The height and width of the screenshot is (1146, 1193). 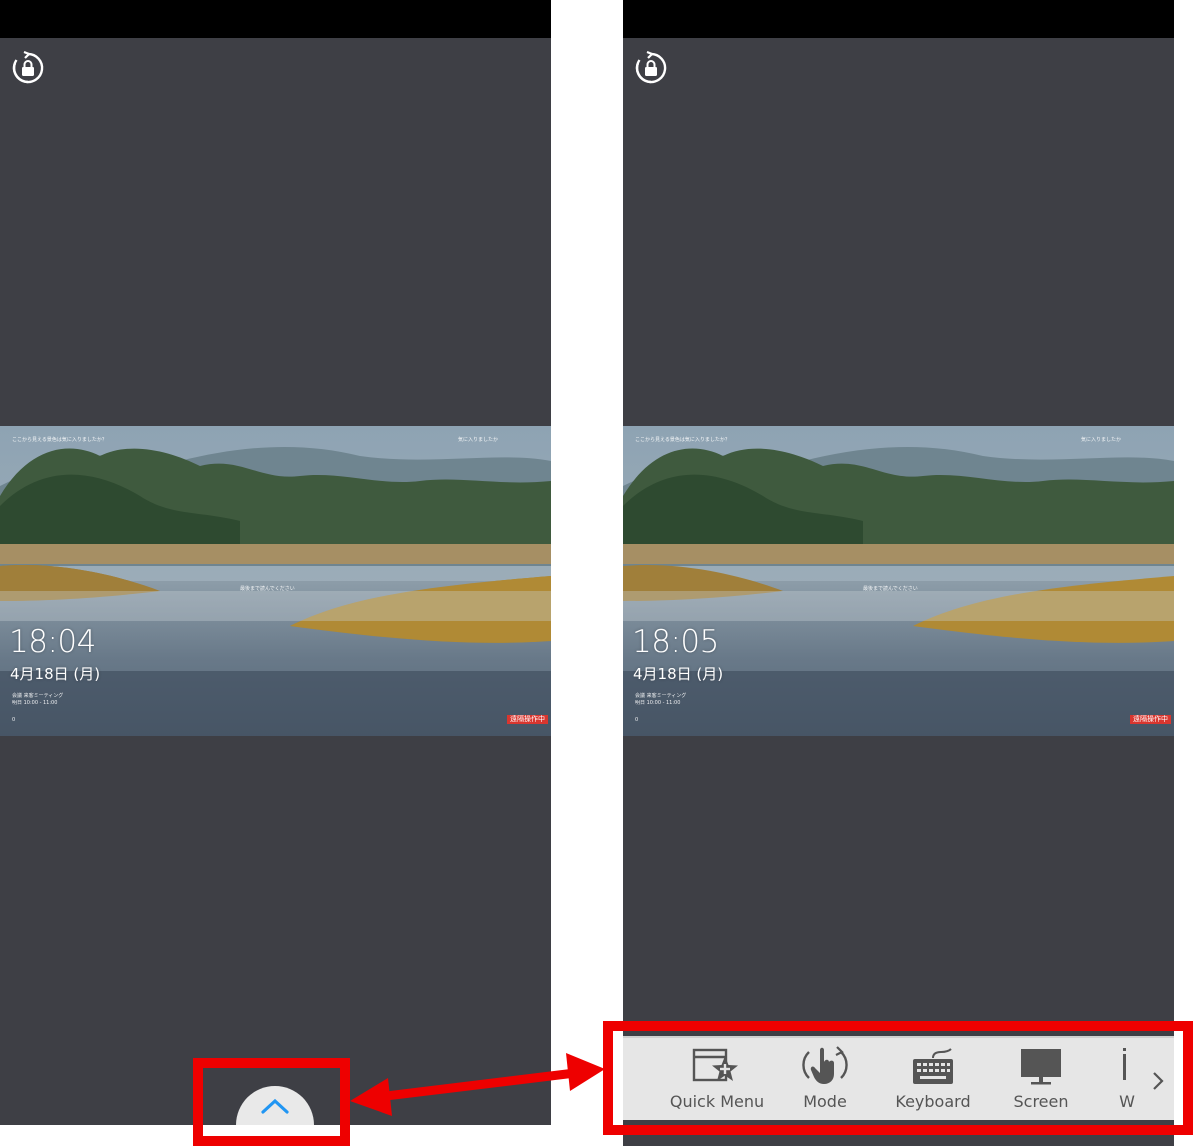 What do you see at coordinates (933, 1101) in the screenshot?
I see `toolbar-label: Keyboard` at bounding box center [933, 1101].